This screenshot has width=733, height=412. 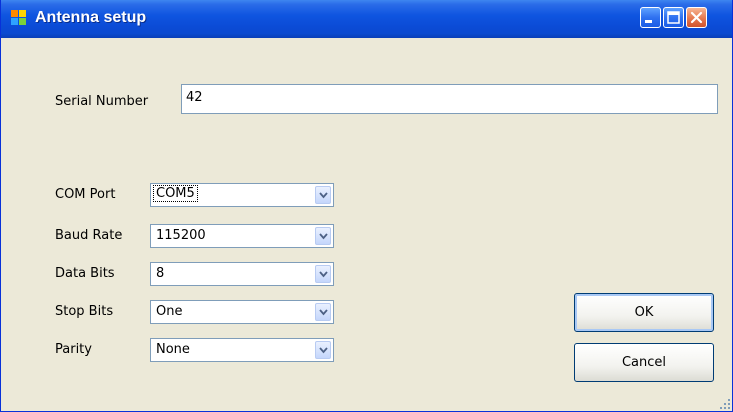 What do you see at coordinates (194, 97) in the screenshot?
I see `serial-number-value: 42` at bounding box center [194, 97].